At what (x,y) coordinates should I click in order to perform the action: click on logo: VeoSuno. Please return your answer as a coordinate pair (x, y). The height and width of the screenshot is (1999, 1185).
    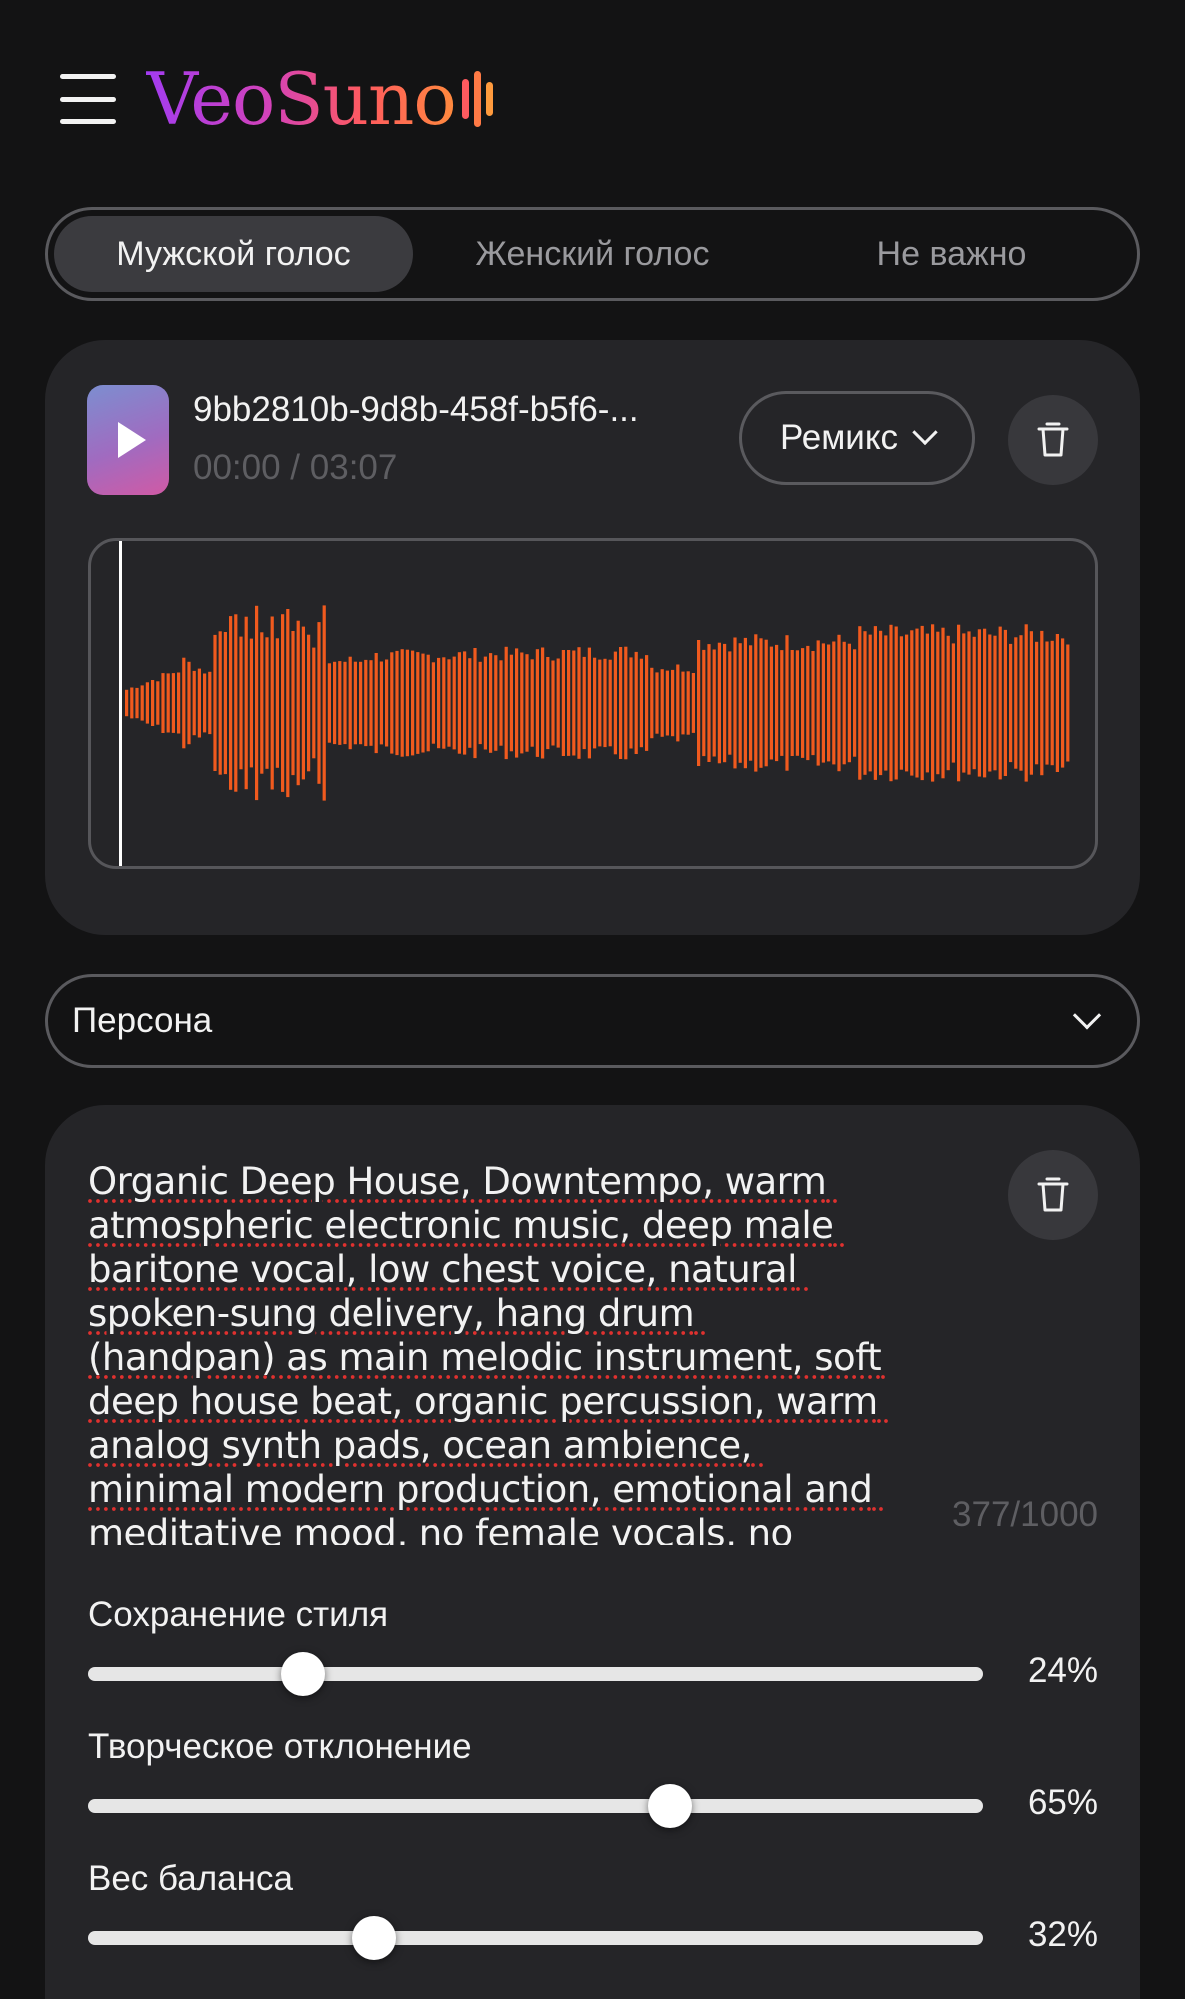
    Looking at the image, I should click on (319, 99).